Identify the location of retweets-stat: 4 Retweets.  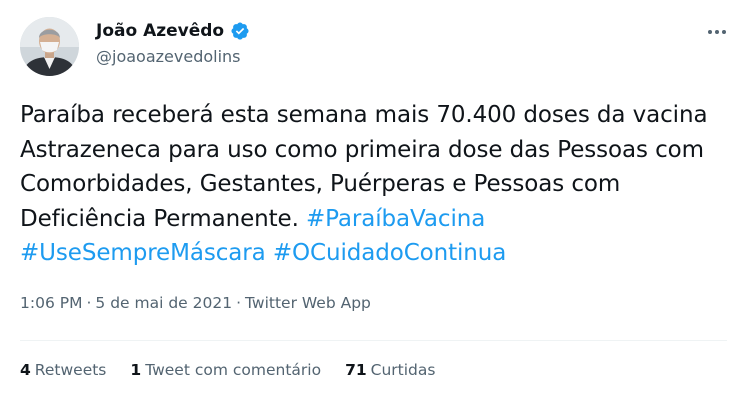
(63, 370).